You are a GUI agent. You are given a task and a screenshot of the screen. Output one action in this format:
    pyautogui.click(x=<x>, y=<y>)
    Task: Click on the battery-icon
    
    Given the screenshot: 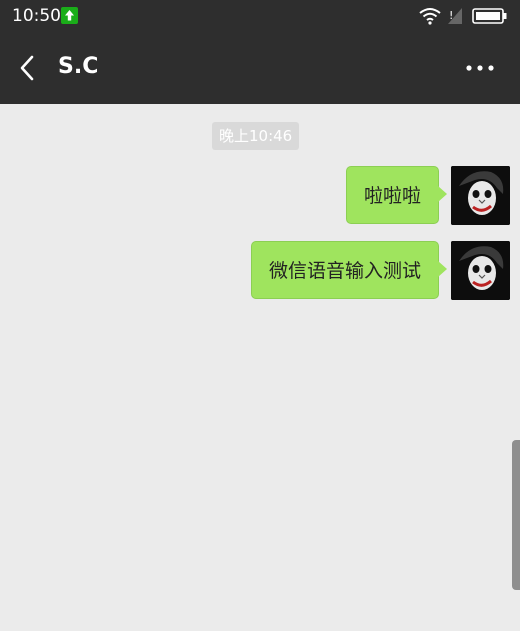 What is the action you would take?
    pyautogui.click(x=490, y=18)
    